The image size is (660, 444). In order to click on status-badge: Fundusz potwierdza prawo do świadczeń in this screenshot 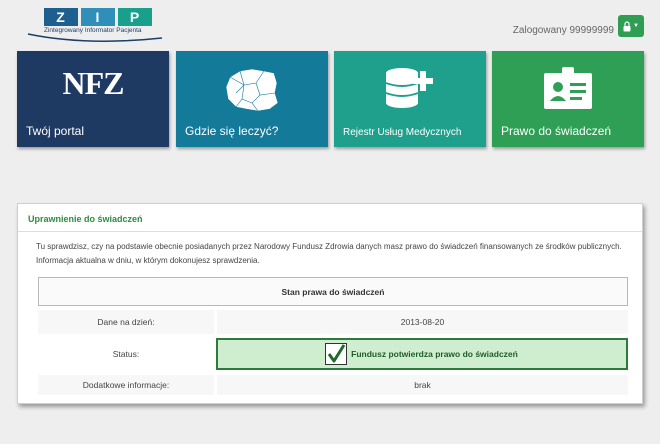, I will do `click(421, 354)`.